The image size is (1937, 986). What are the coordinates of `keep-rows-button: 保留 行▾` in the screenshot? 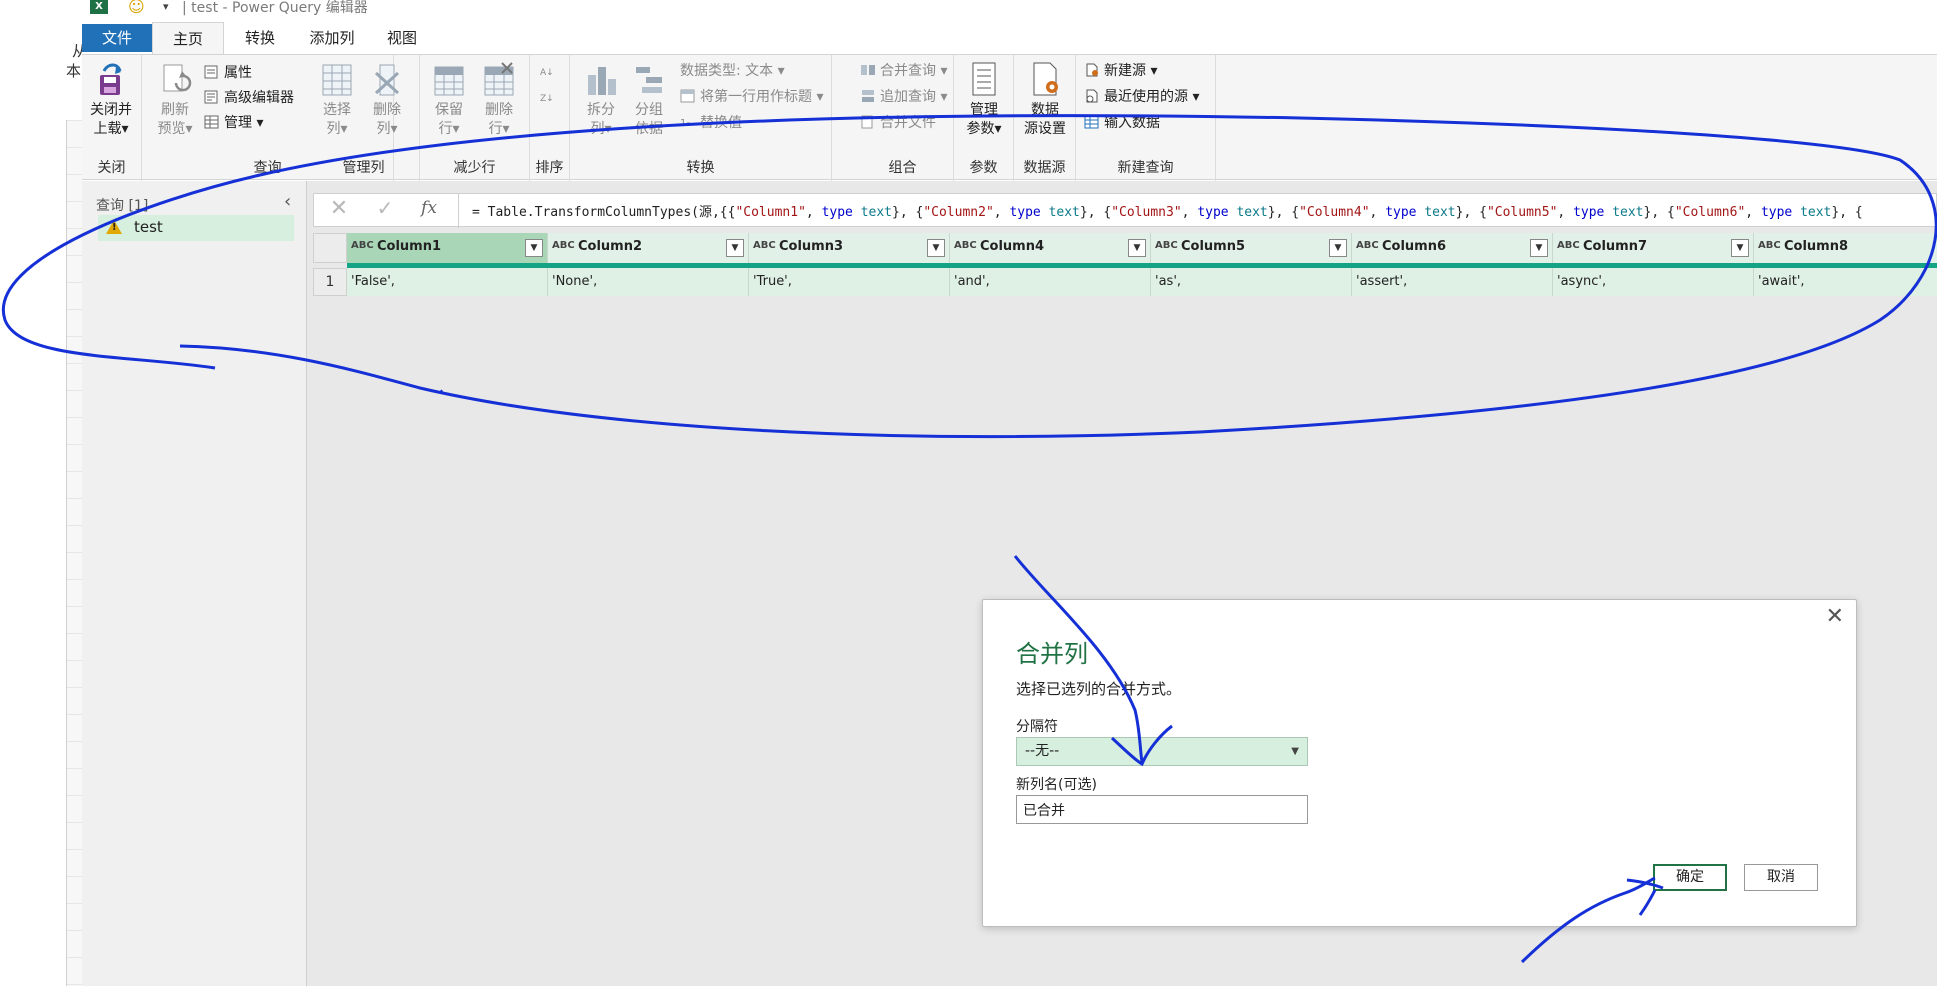 It's located at (449, 100).